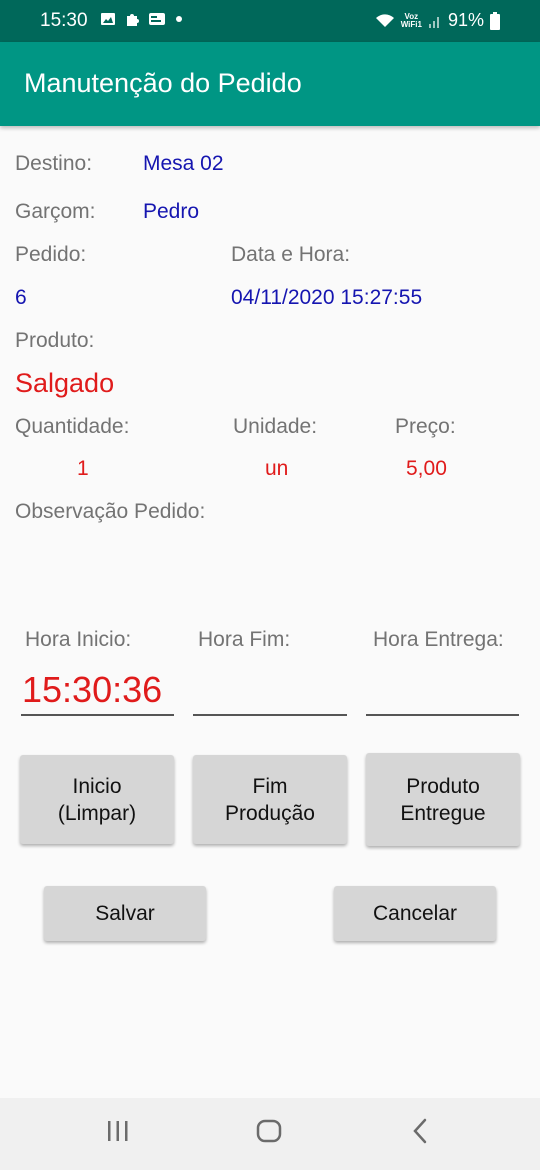  I want to click on wifi-text: WiFi1, so click(411, 24).